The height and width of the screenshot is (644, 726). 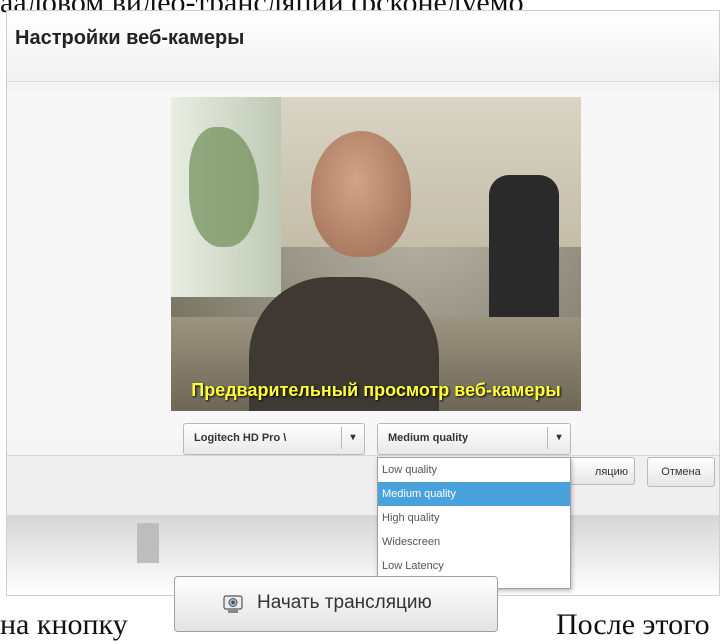 What do you see at coordinates (130, 38) in the screenshot?
I see `dialog-title: Настройки веб-камеры` at bounding box center [130, 38].